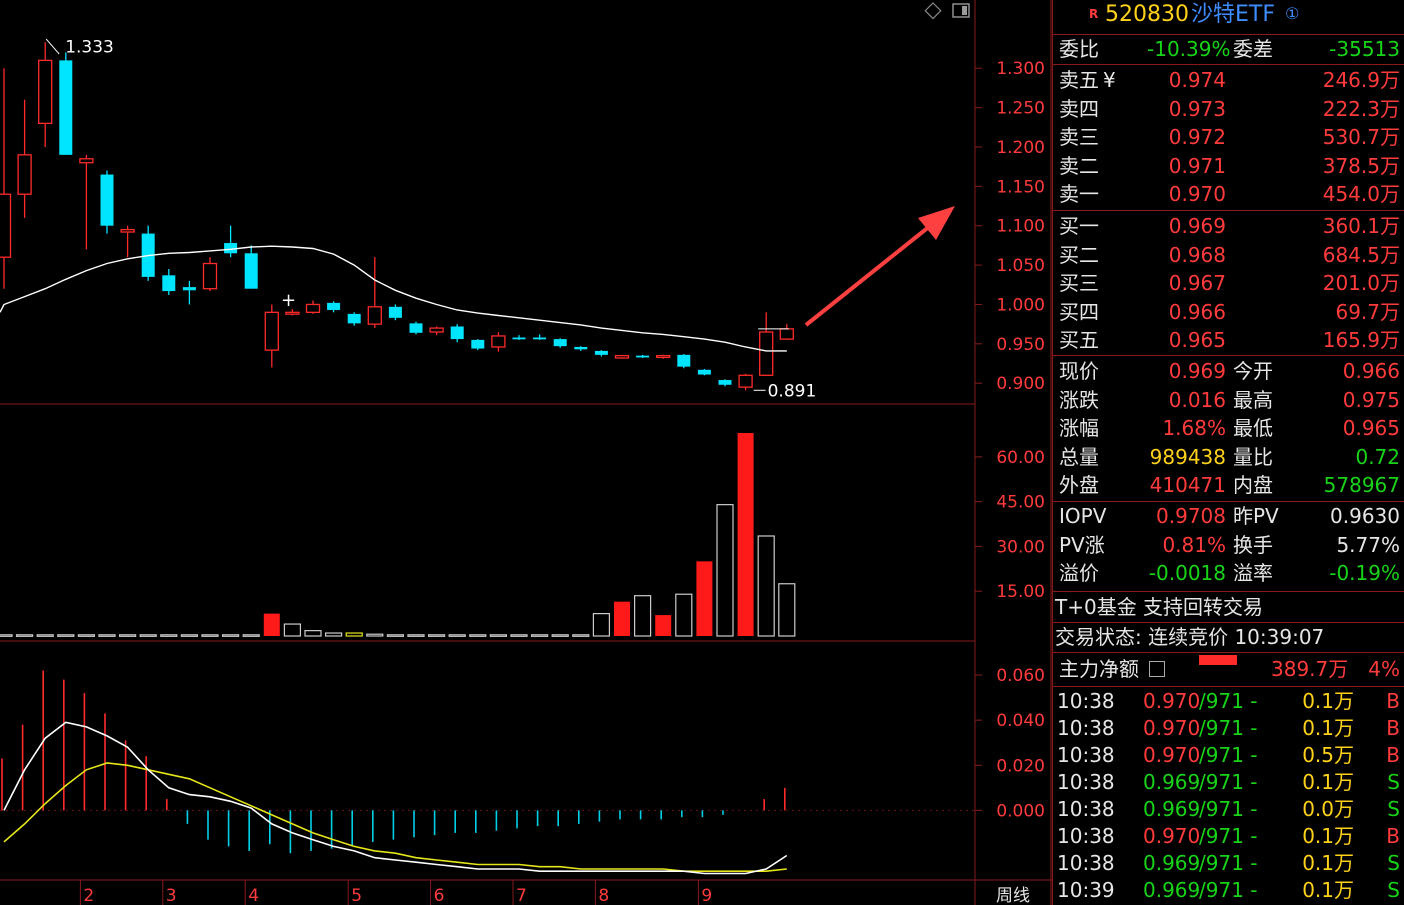 The width and height of the screenshot is (1404, 905). What do you see at coordinates (1253, 456) in the screenshot?
I see `stat-label-2: 量比` at bounding box center [1253, 456].